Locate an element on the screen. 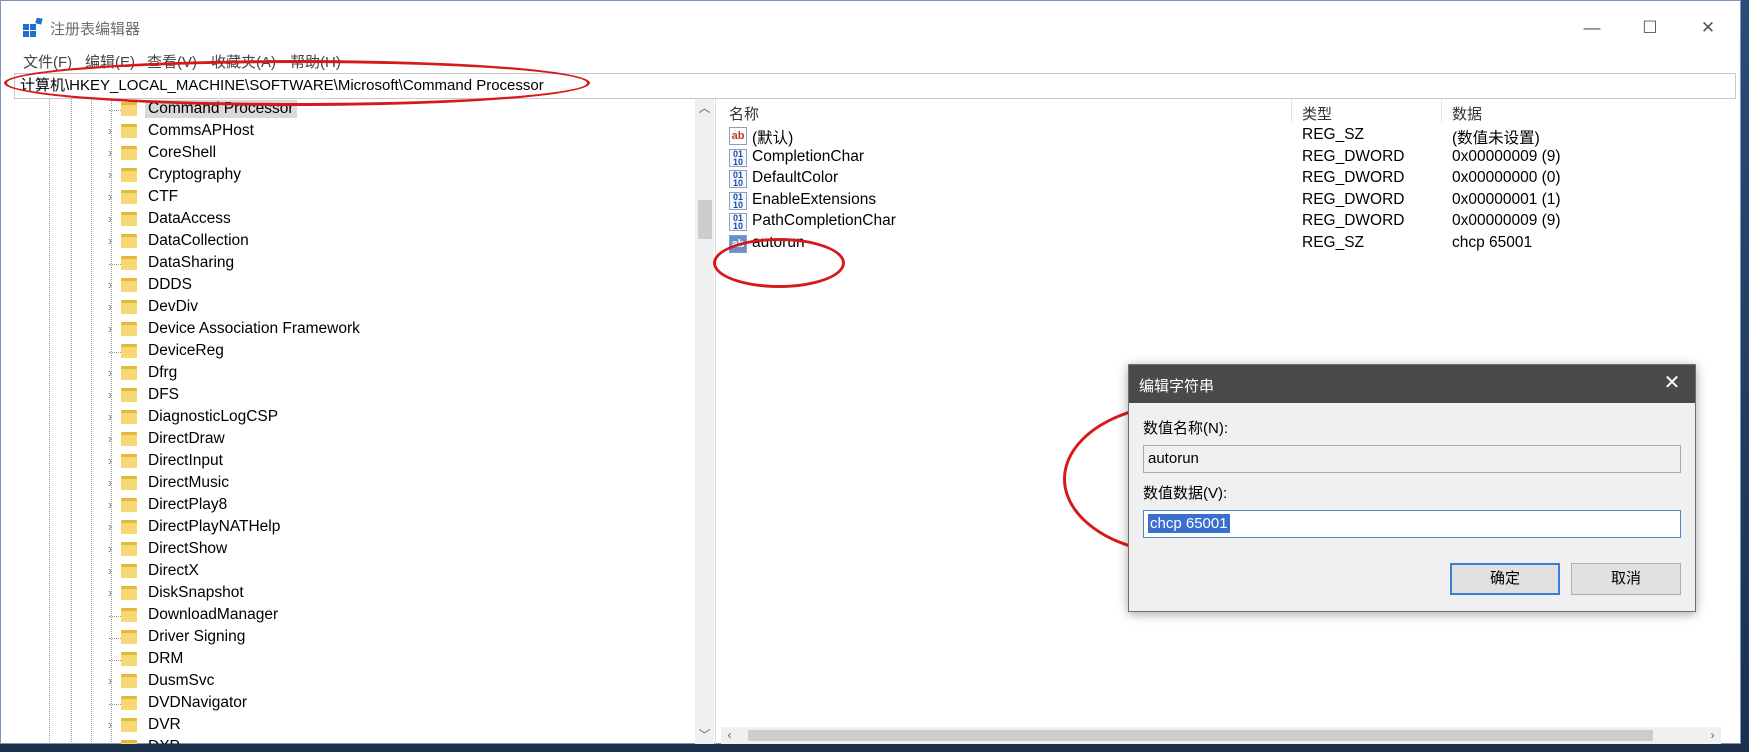 The width and height of the screenshot is (1749, 752). tree-item: › Cryptography is located at coordinates (355, 176).